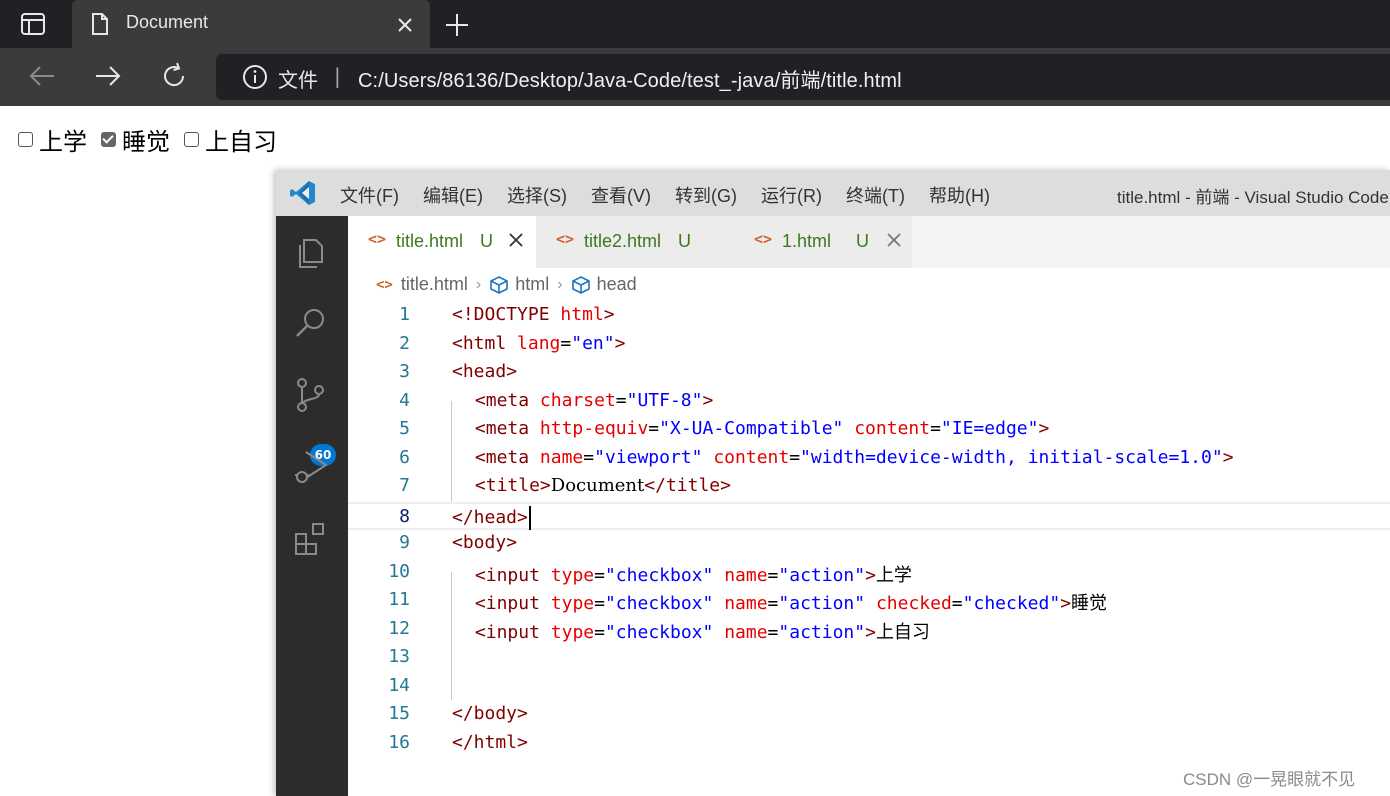 The height and width of the screenshot is (796, 1390). What do you see at coordinates (869, 658) in the screenshot?
I see `code-line: 13` at bounding box center [869, 658].